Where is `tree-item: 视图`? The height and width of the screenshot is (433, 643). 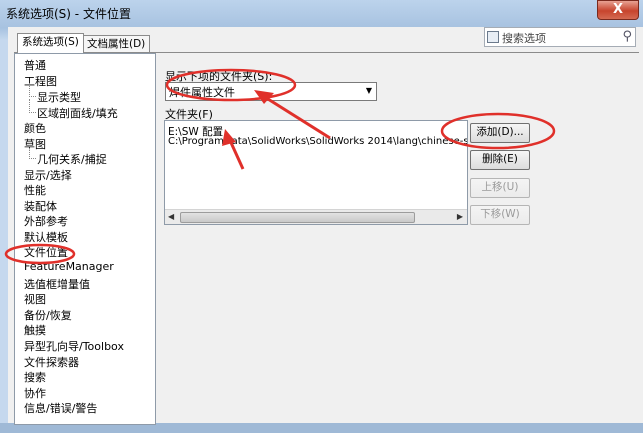
tree-item: 视图 is located at coordinates (35, 299).